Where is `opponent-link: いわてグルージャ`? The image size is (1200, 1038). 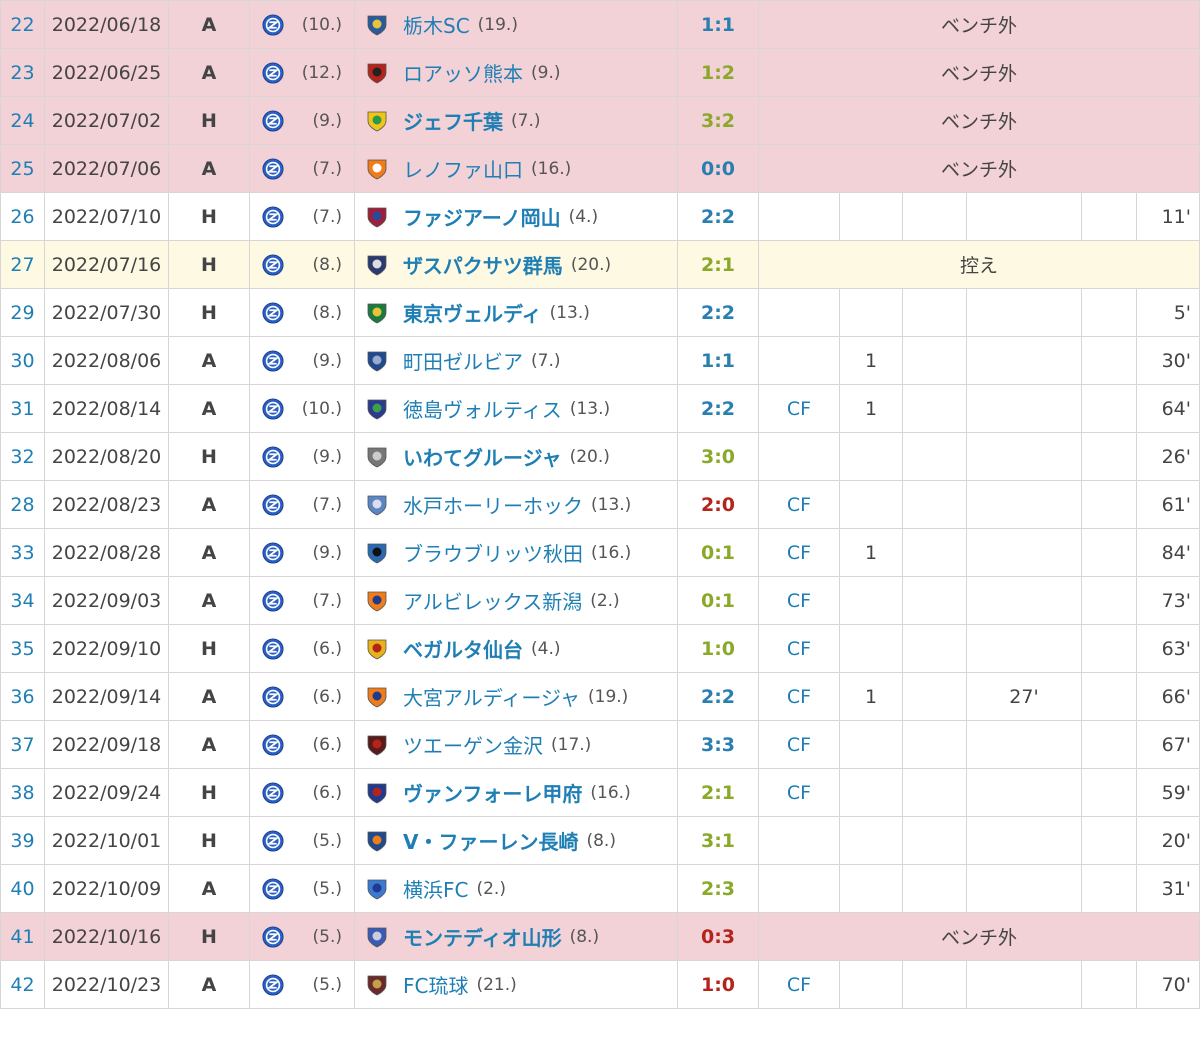 opponent-link: いわてグルージャ is located at coordinates (482, 456).